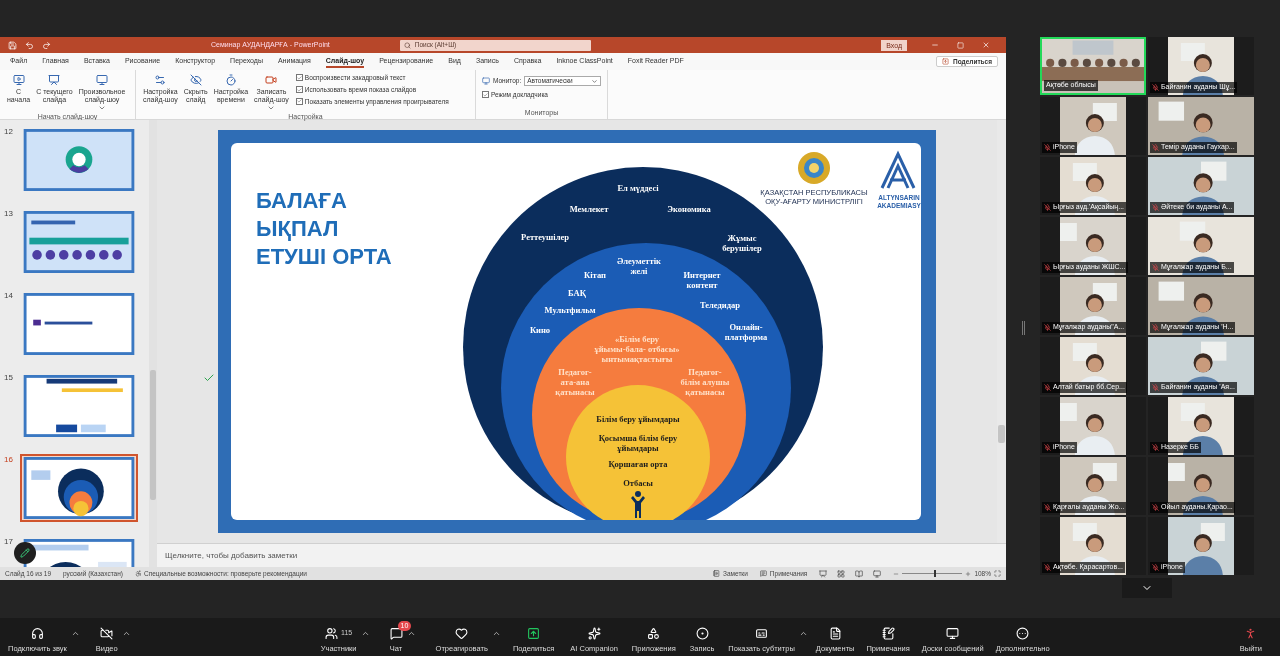 This screenshot has height=656, width=1280. What do you see at coordinates (689, 209) in the screenshot?
I see `ring-label: Экономика` at bounding box center [689, 209].